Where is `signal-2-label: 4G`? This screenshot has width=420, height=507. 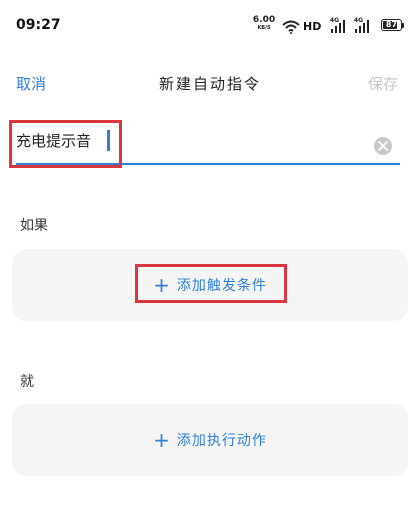 signal-2-label: 4G is located at coordinates (358, 20).